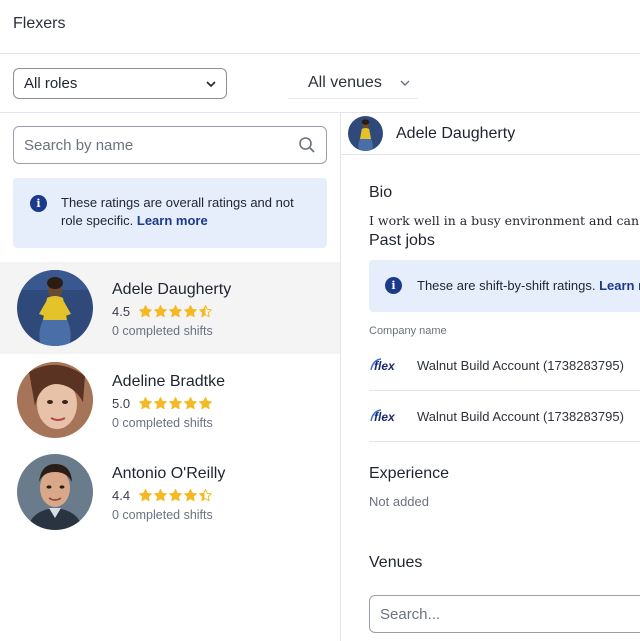  I want to click on name-search-box, so click(170, 145).